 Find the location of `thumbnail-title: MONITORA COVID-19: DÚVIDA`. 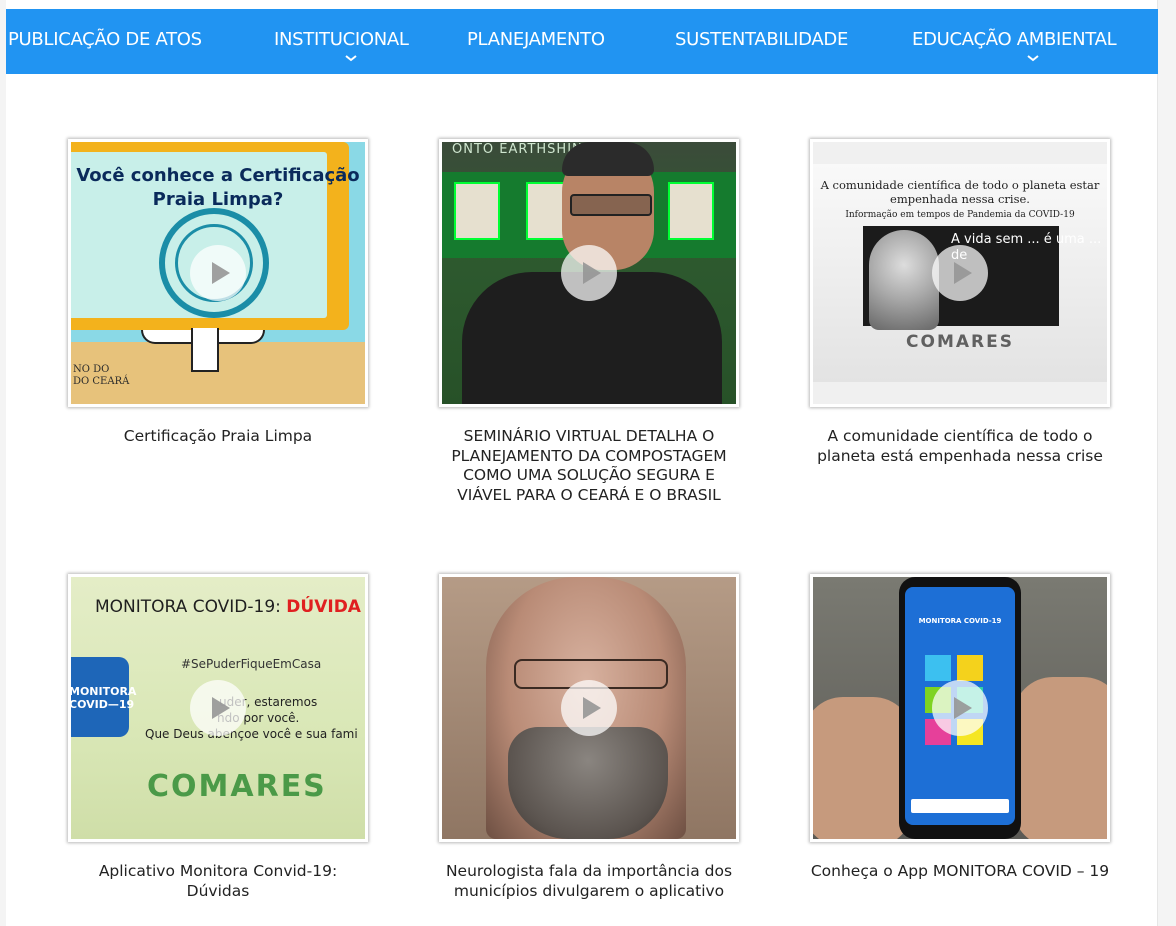

thumbnail-title: MONITORA COVID-19: DÚVIDA is located at coordinates (228, 607).